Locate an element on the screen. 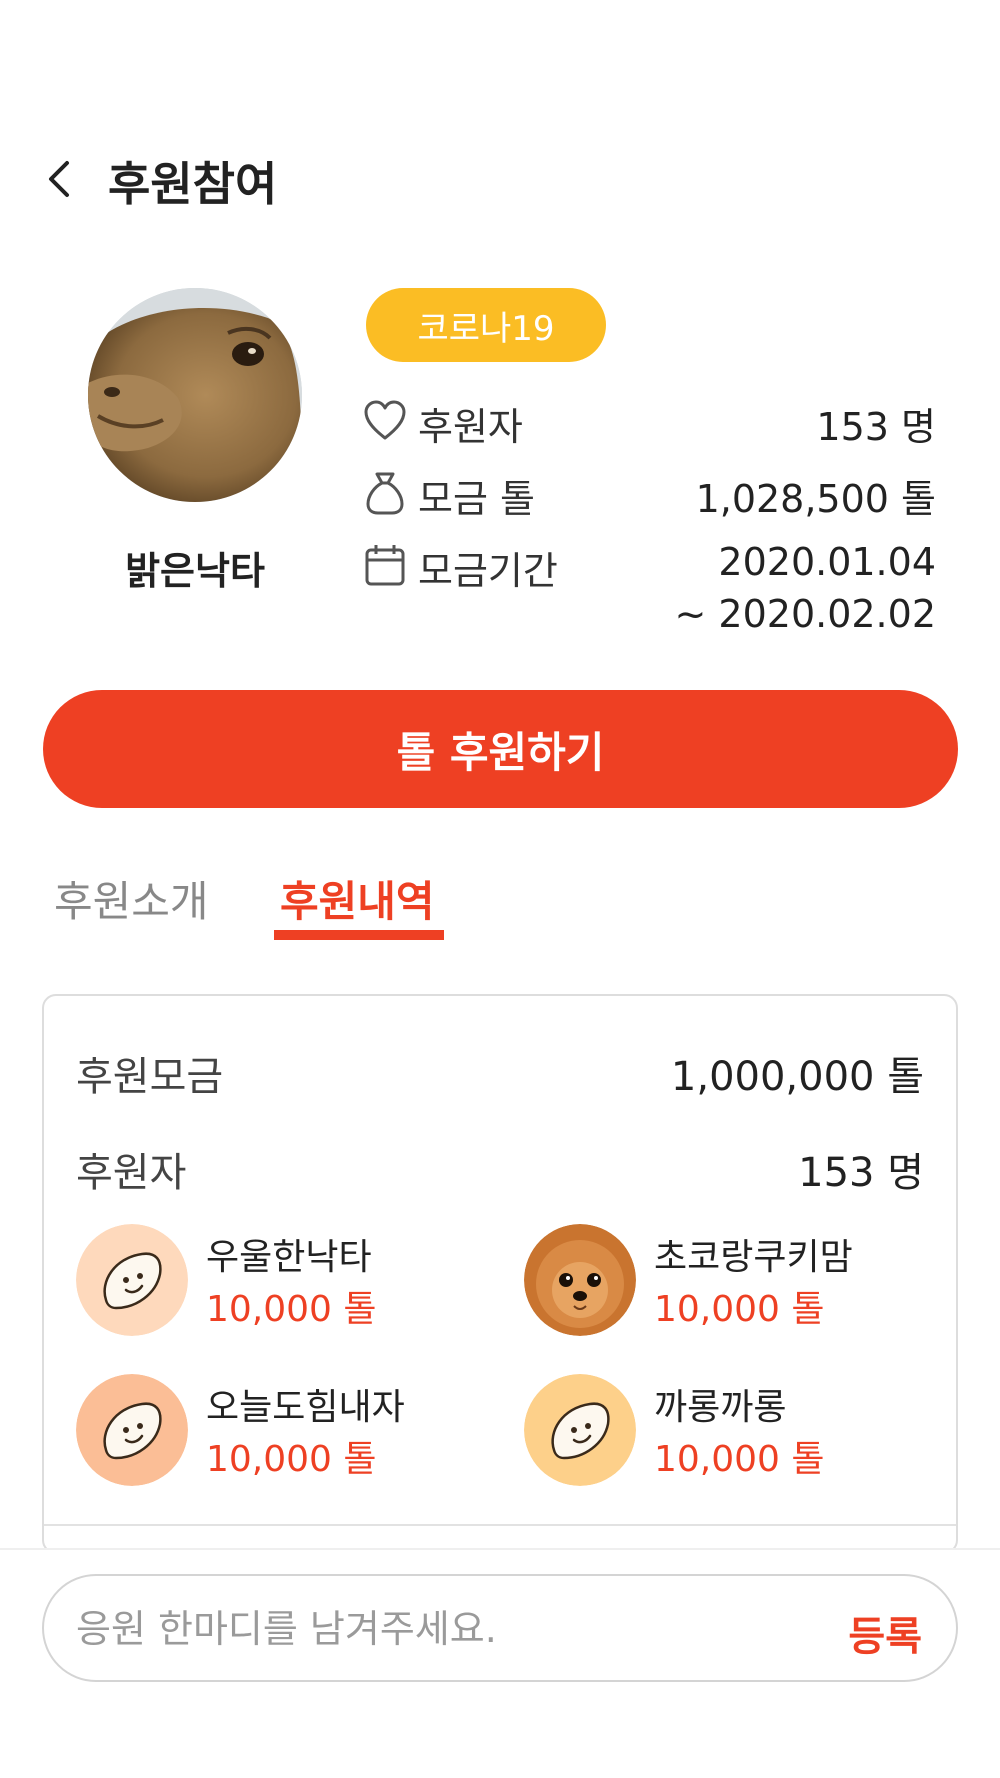 This screenshot has height=1778, width=1000. sponsors-label: 후원자 is located at coordinates (470, 427).